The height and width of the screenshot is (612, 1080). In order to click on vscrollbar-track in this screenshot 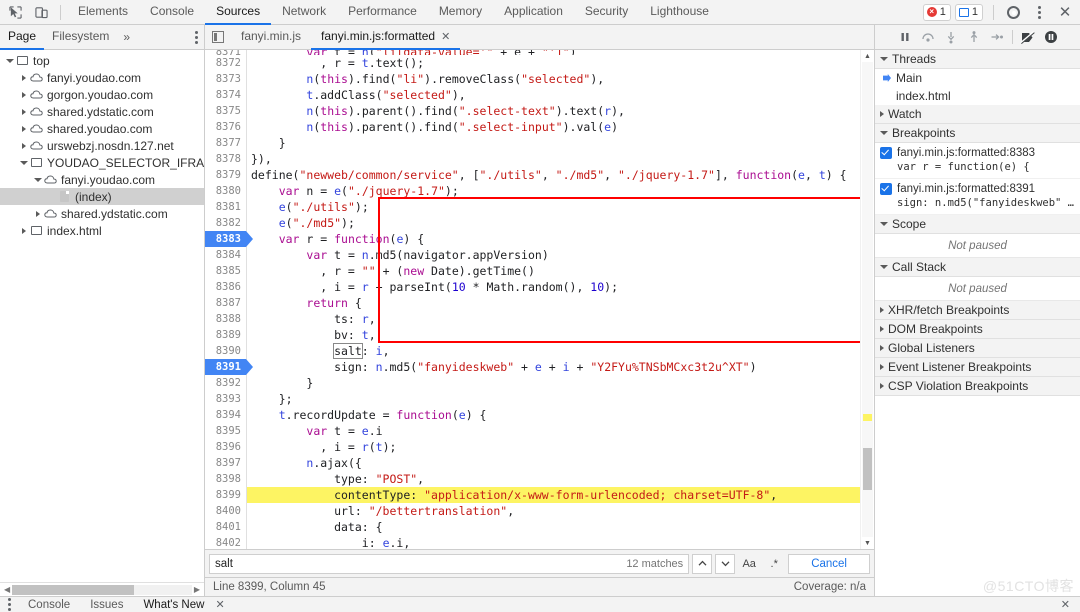, I will do `click(867, 299)`.